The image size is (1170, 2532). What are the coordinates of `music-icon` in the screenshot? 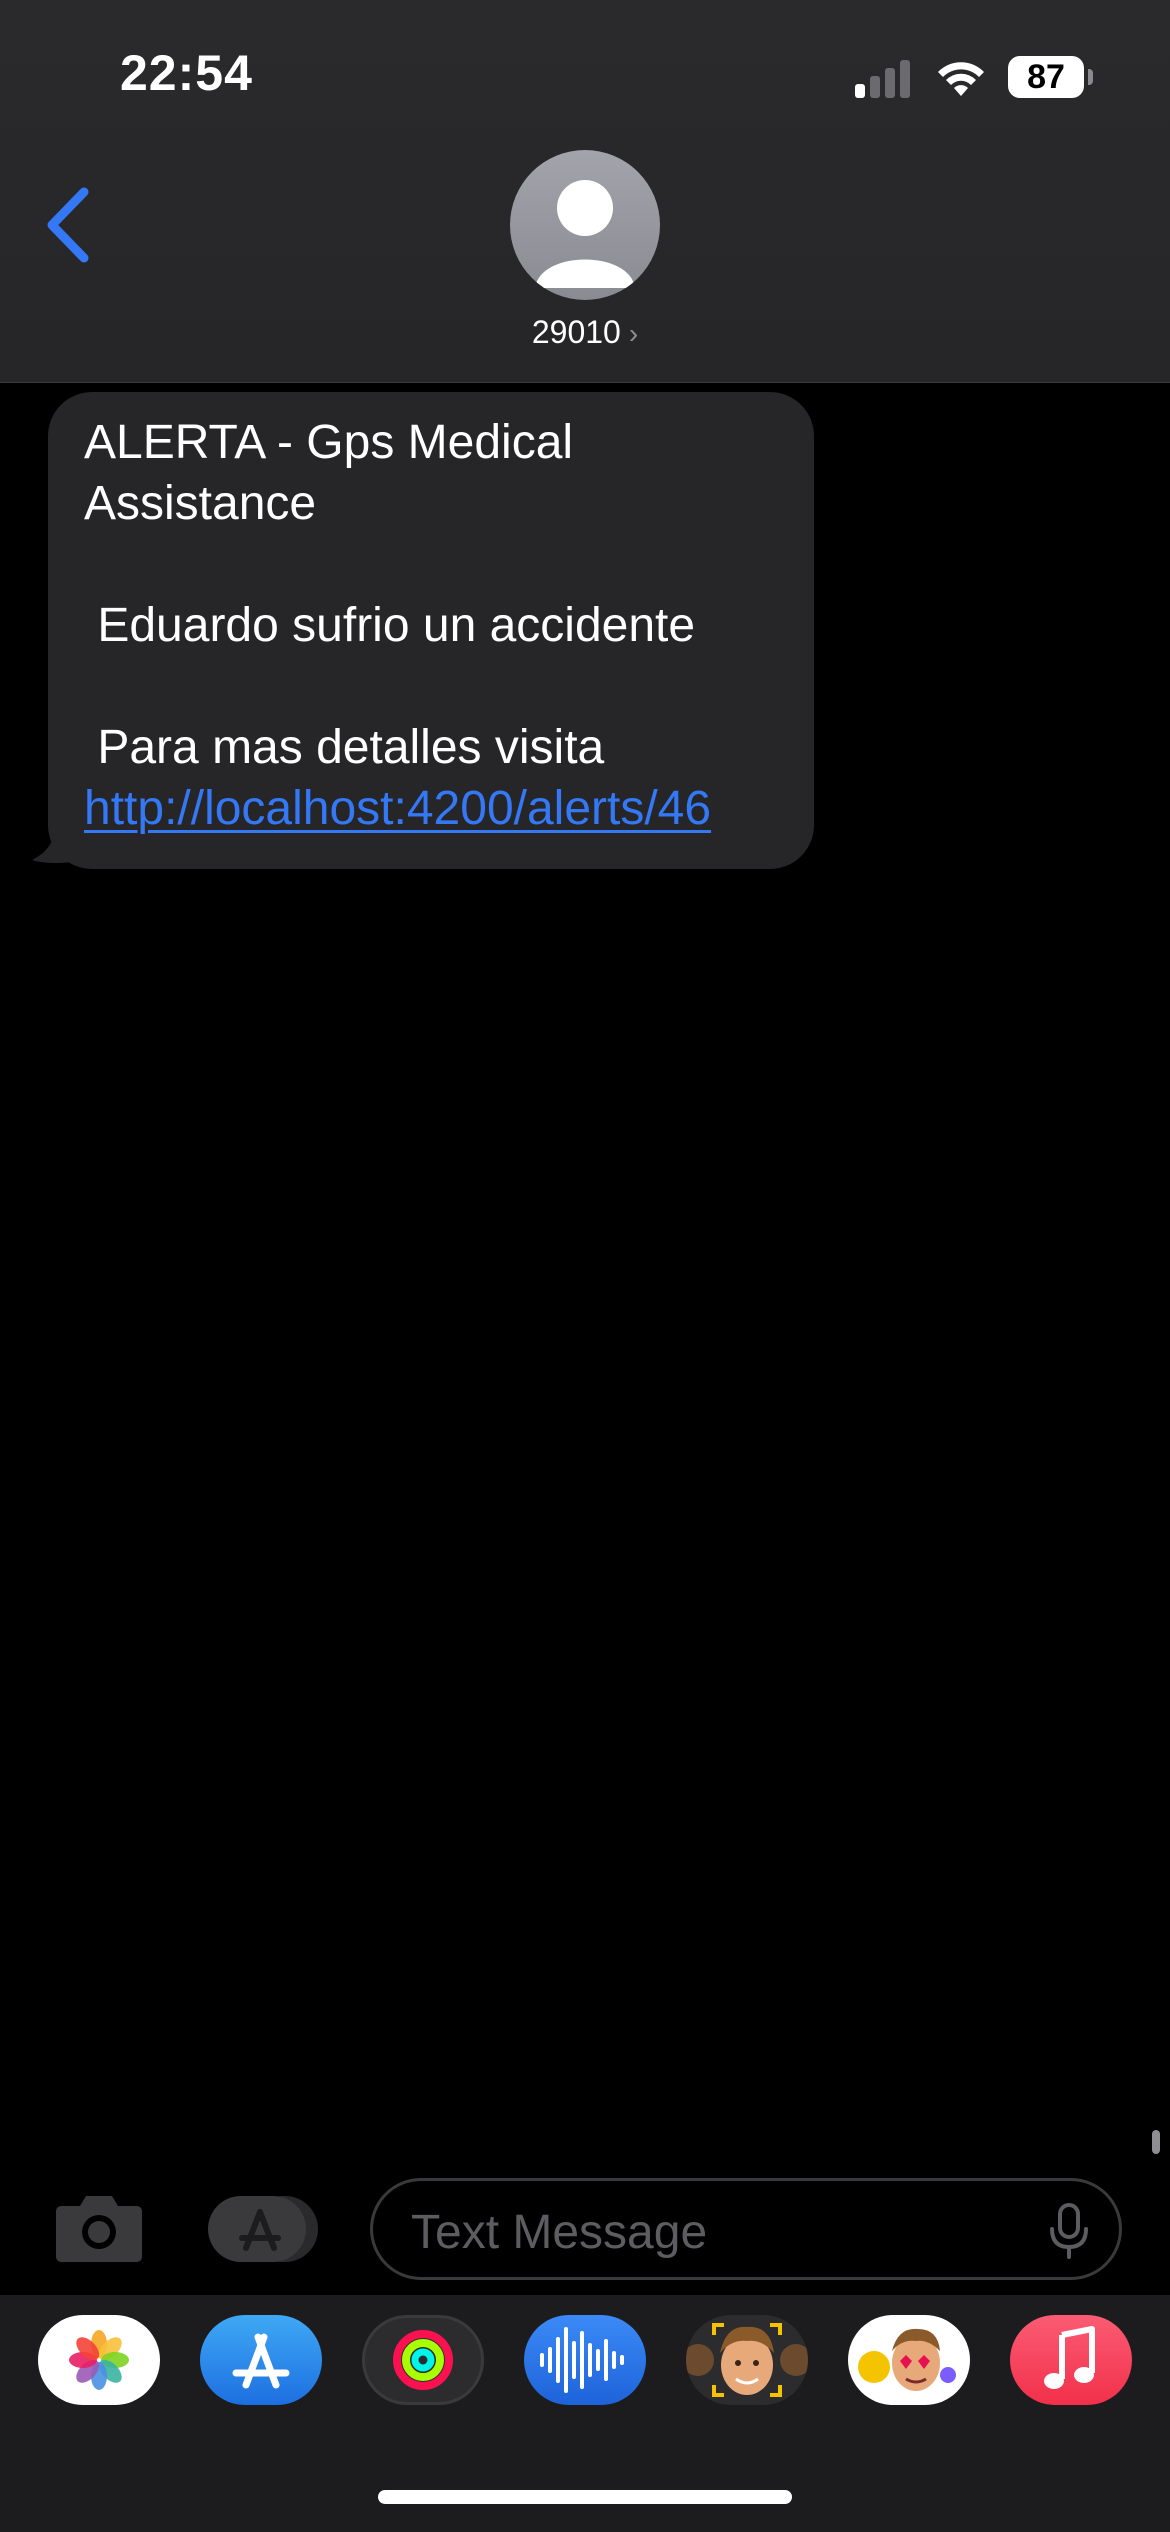 It's located at (1071, 2360).